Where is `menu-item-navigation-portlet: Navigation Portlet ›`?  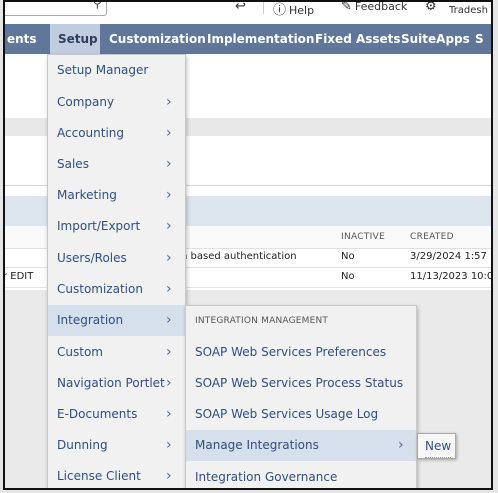 menu-item-navigation-portlet: Navigation Portlet › is located at coordinates (116, 383).